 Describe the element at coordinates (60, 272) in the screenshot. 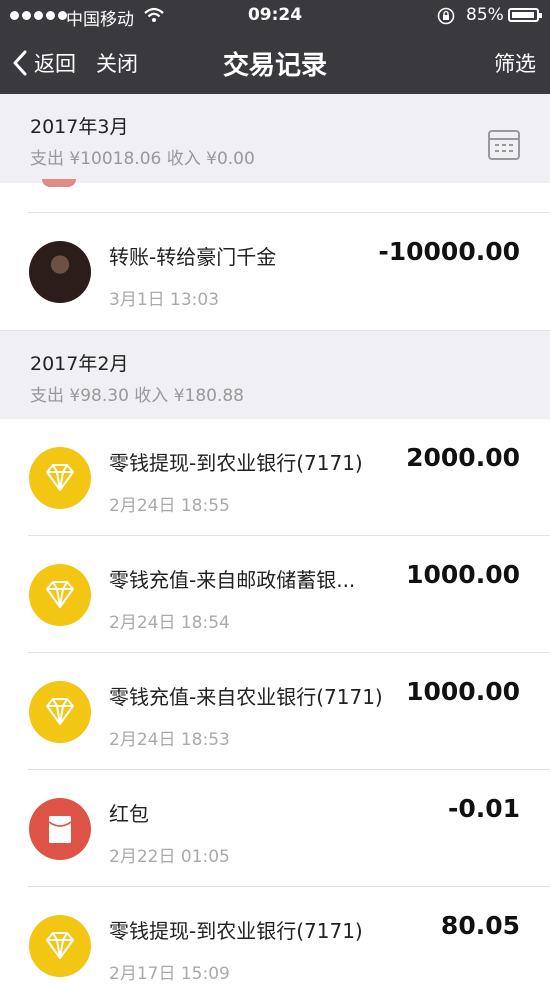

I see `avatar` at that location.